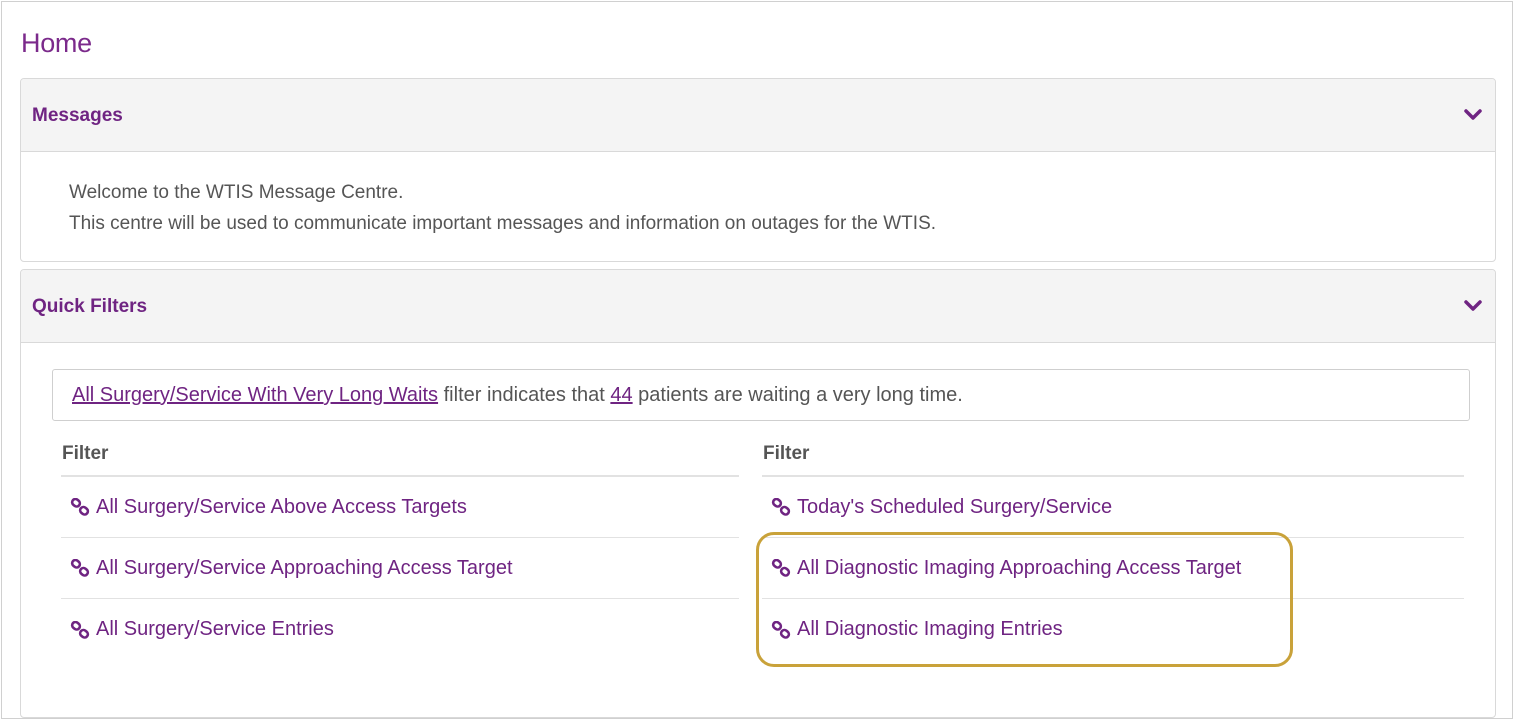 The width and height of the screenshot is (1516, 721). Describe the element at coordinates (400, 629) in the screenshot. I see `filter-row: All Surgery/Service Entries` at that location.